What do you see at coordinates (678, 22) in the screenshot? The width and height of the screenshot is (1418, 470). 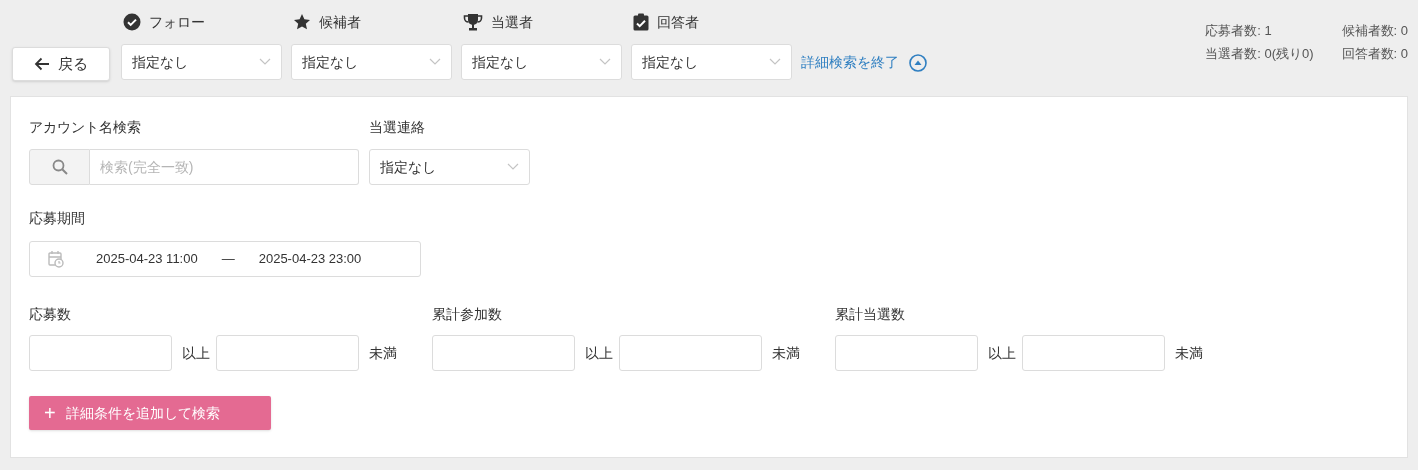 I see `filter-label: 回答者` at bounding box center [678, 22].